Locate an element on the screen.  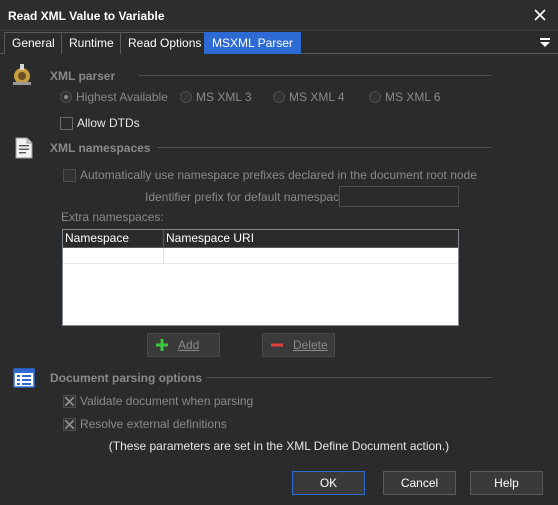
xml-namespaces-divider is located at coordinates (324, 147).